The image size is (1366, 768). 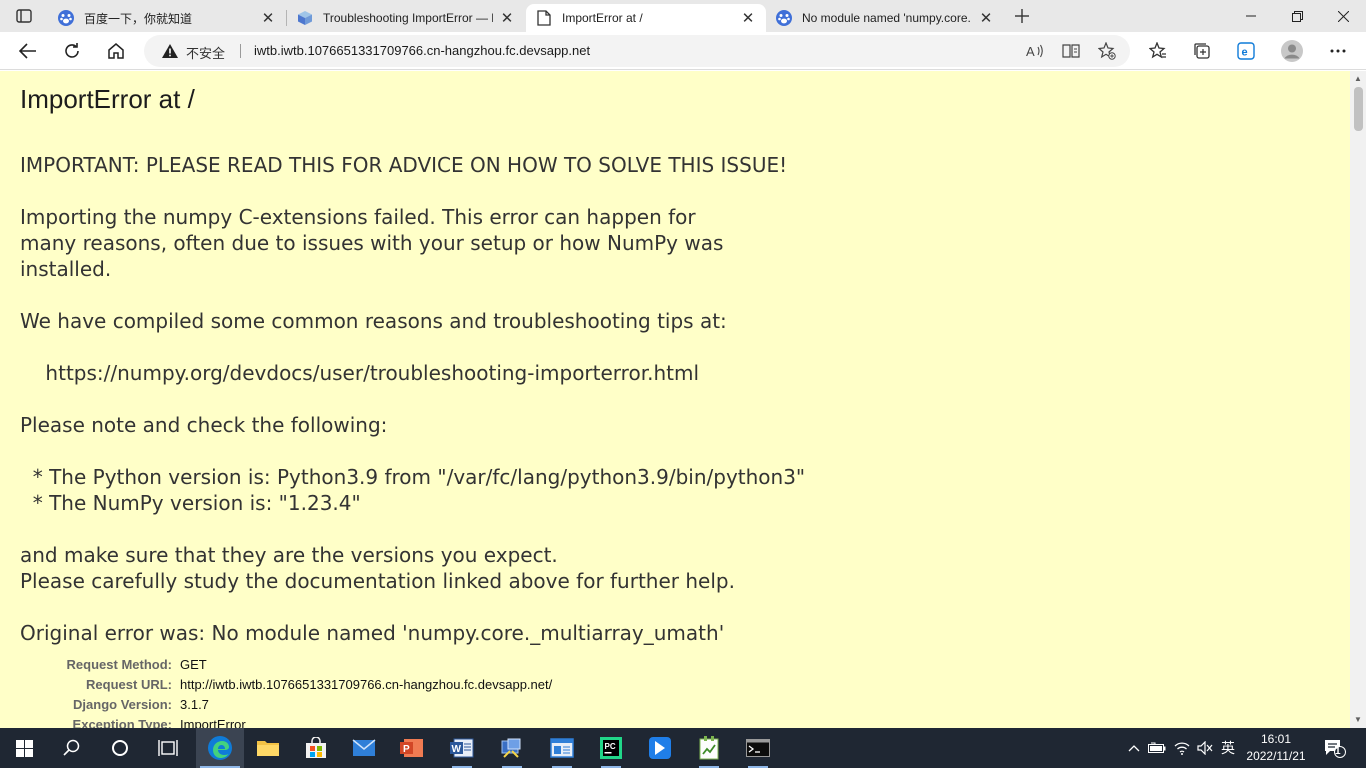 What do you see at coordinates (170, 53) in the screenshot?
I see `warning-icon` at bounding box center [170, 53].